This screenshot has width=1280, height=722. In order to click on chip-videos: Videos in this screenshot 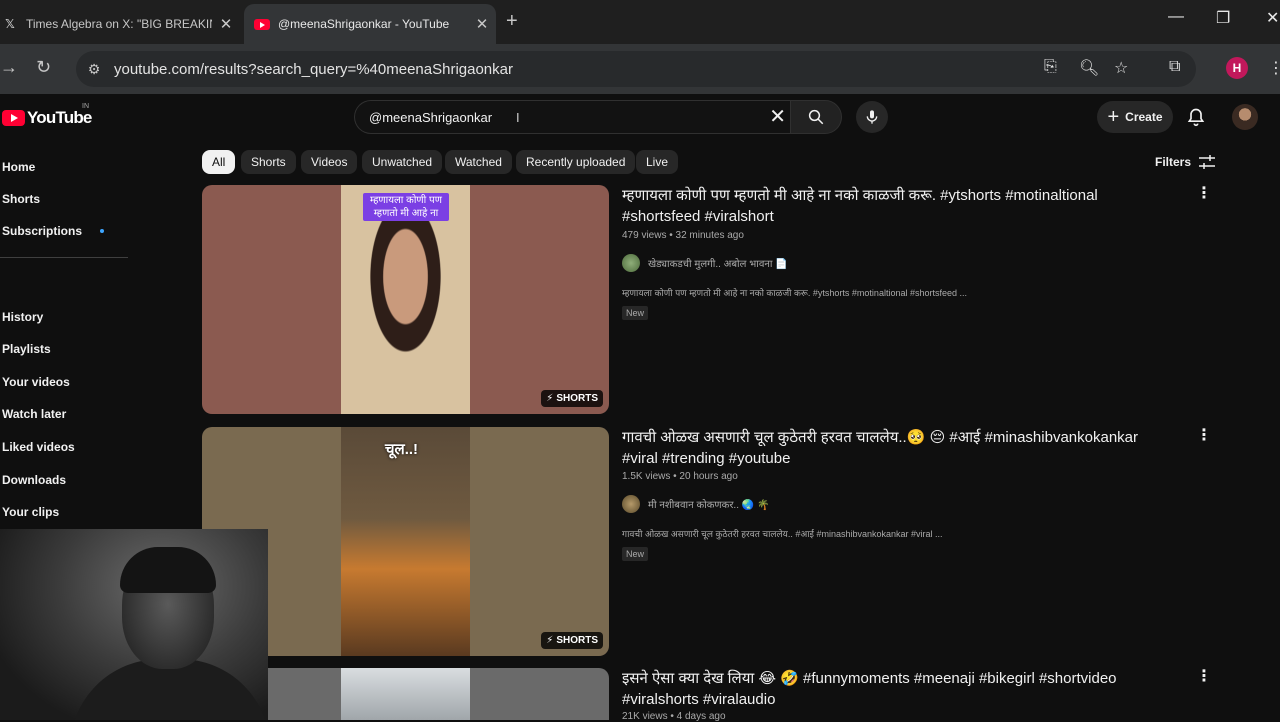, I will do `click(329, 162)`.